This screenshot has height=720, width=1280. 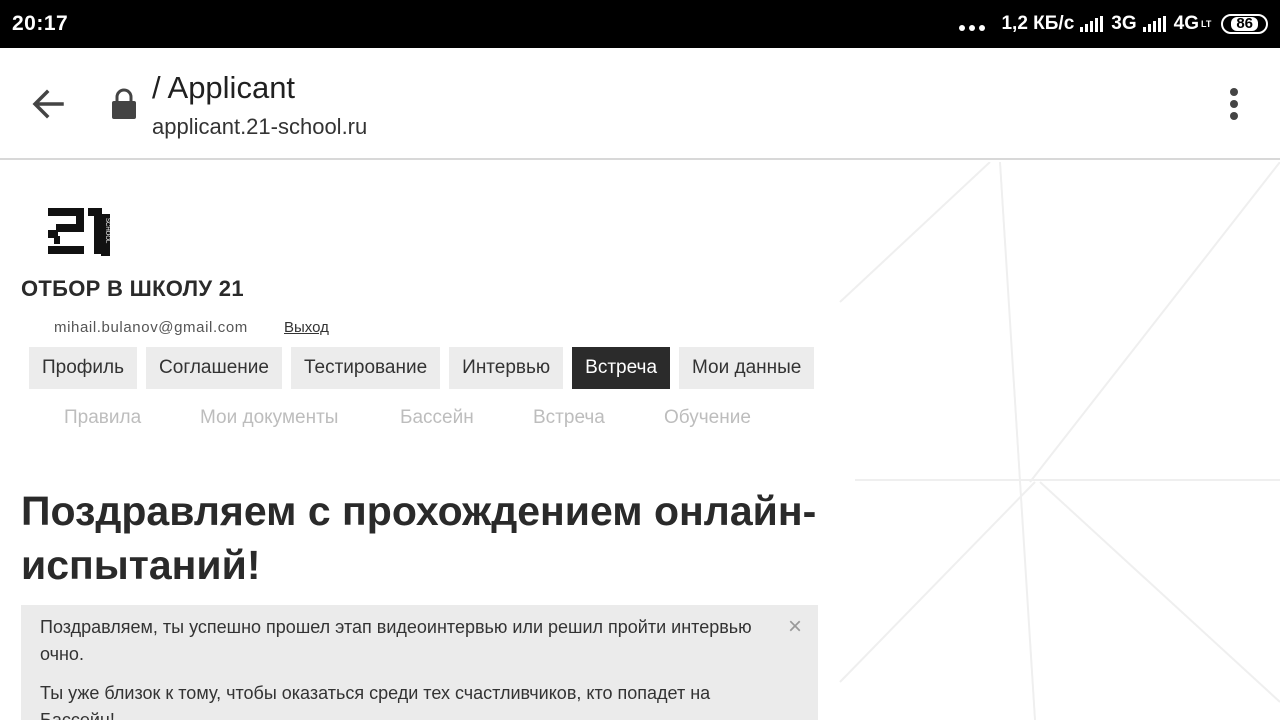 I want to click on subnav-education: Обучение, so click(x=707, y=418).